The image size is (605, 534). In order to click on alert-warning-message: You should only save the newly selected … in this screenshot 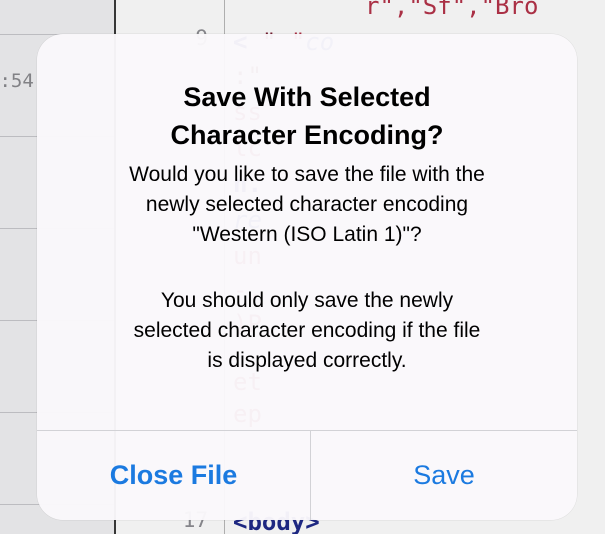, I will do `click(307, 330)`.